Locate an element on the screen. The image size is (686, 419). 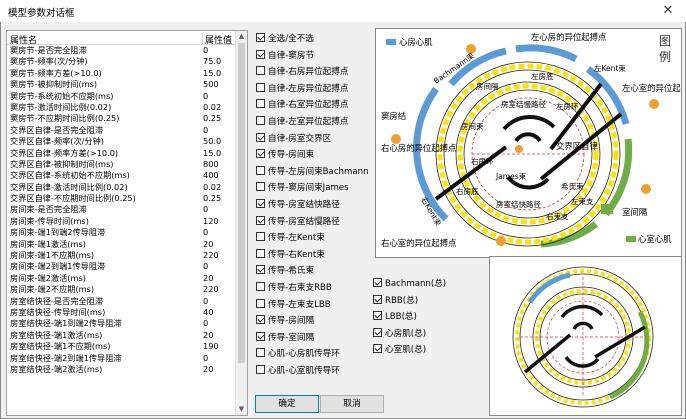
row-value: 40 is located at coordinates (208, 312).